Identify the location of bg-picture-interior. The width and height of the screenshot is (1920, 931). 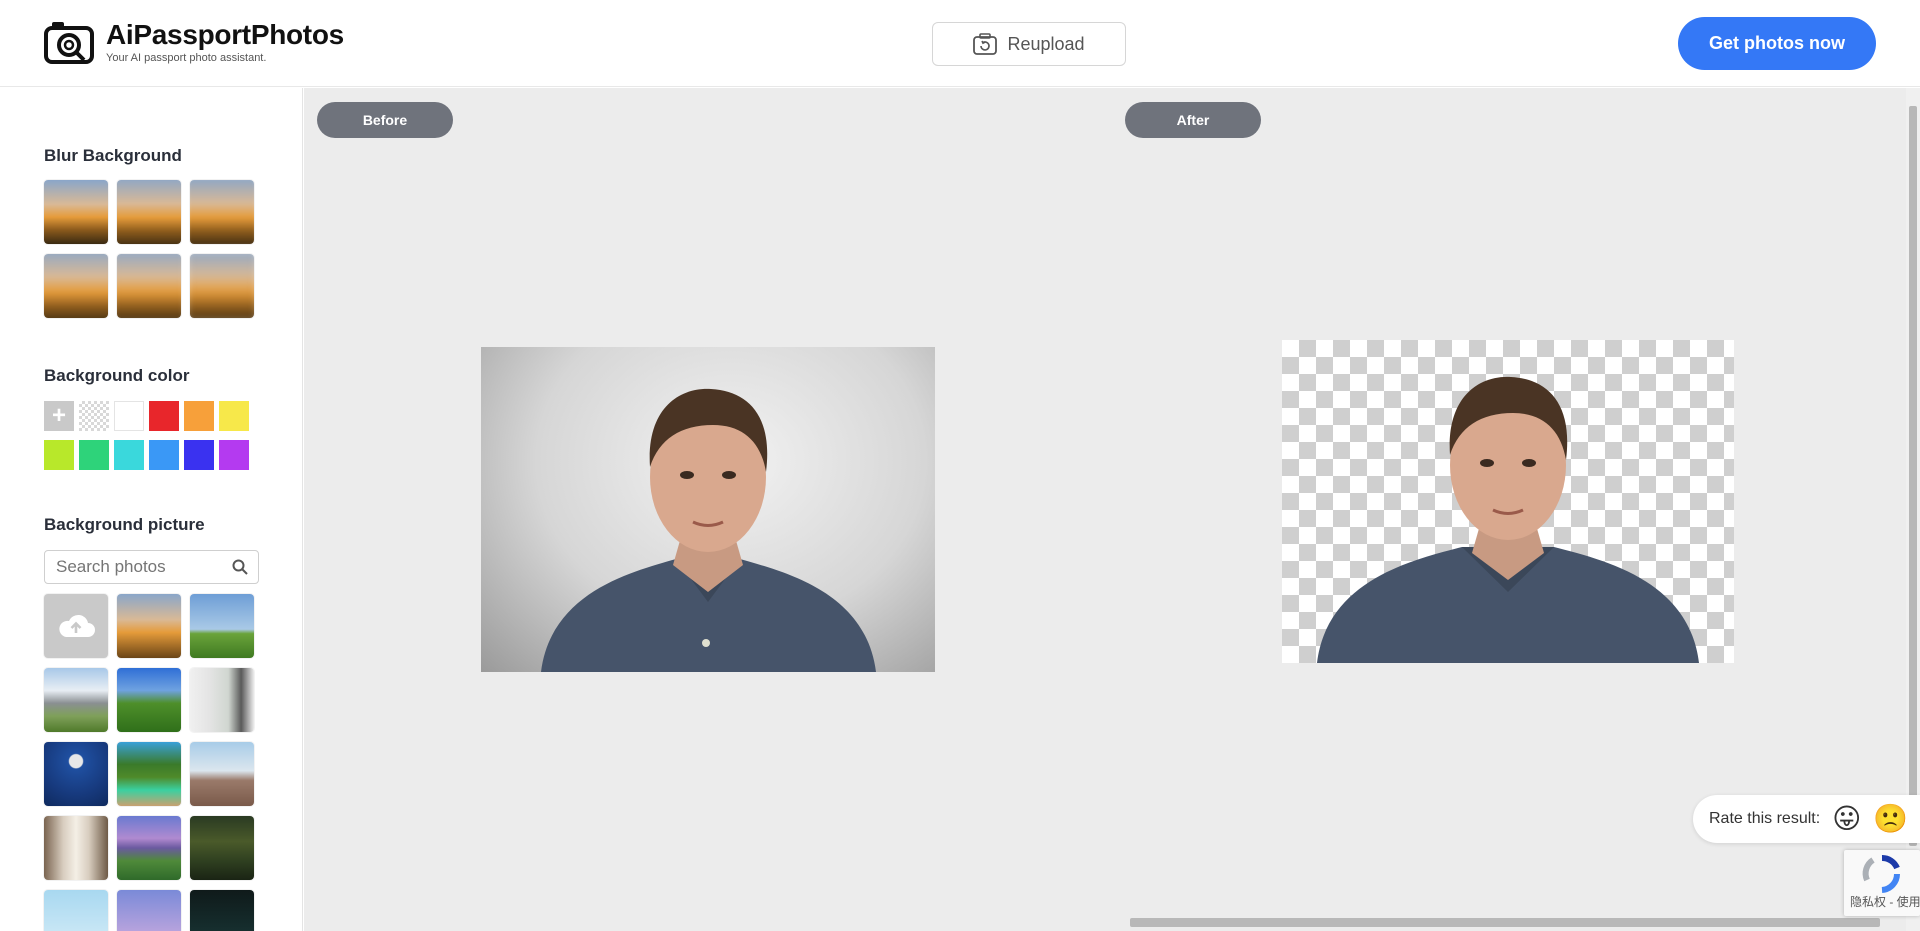
(222, 700).